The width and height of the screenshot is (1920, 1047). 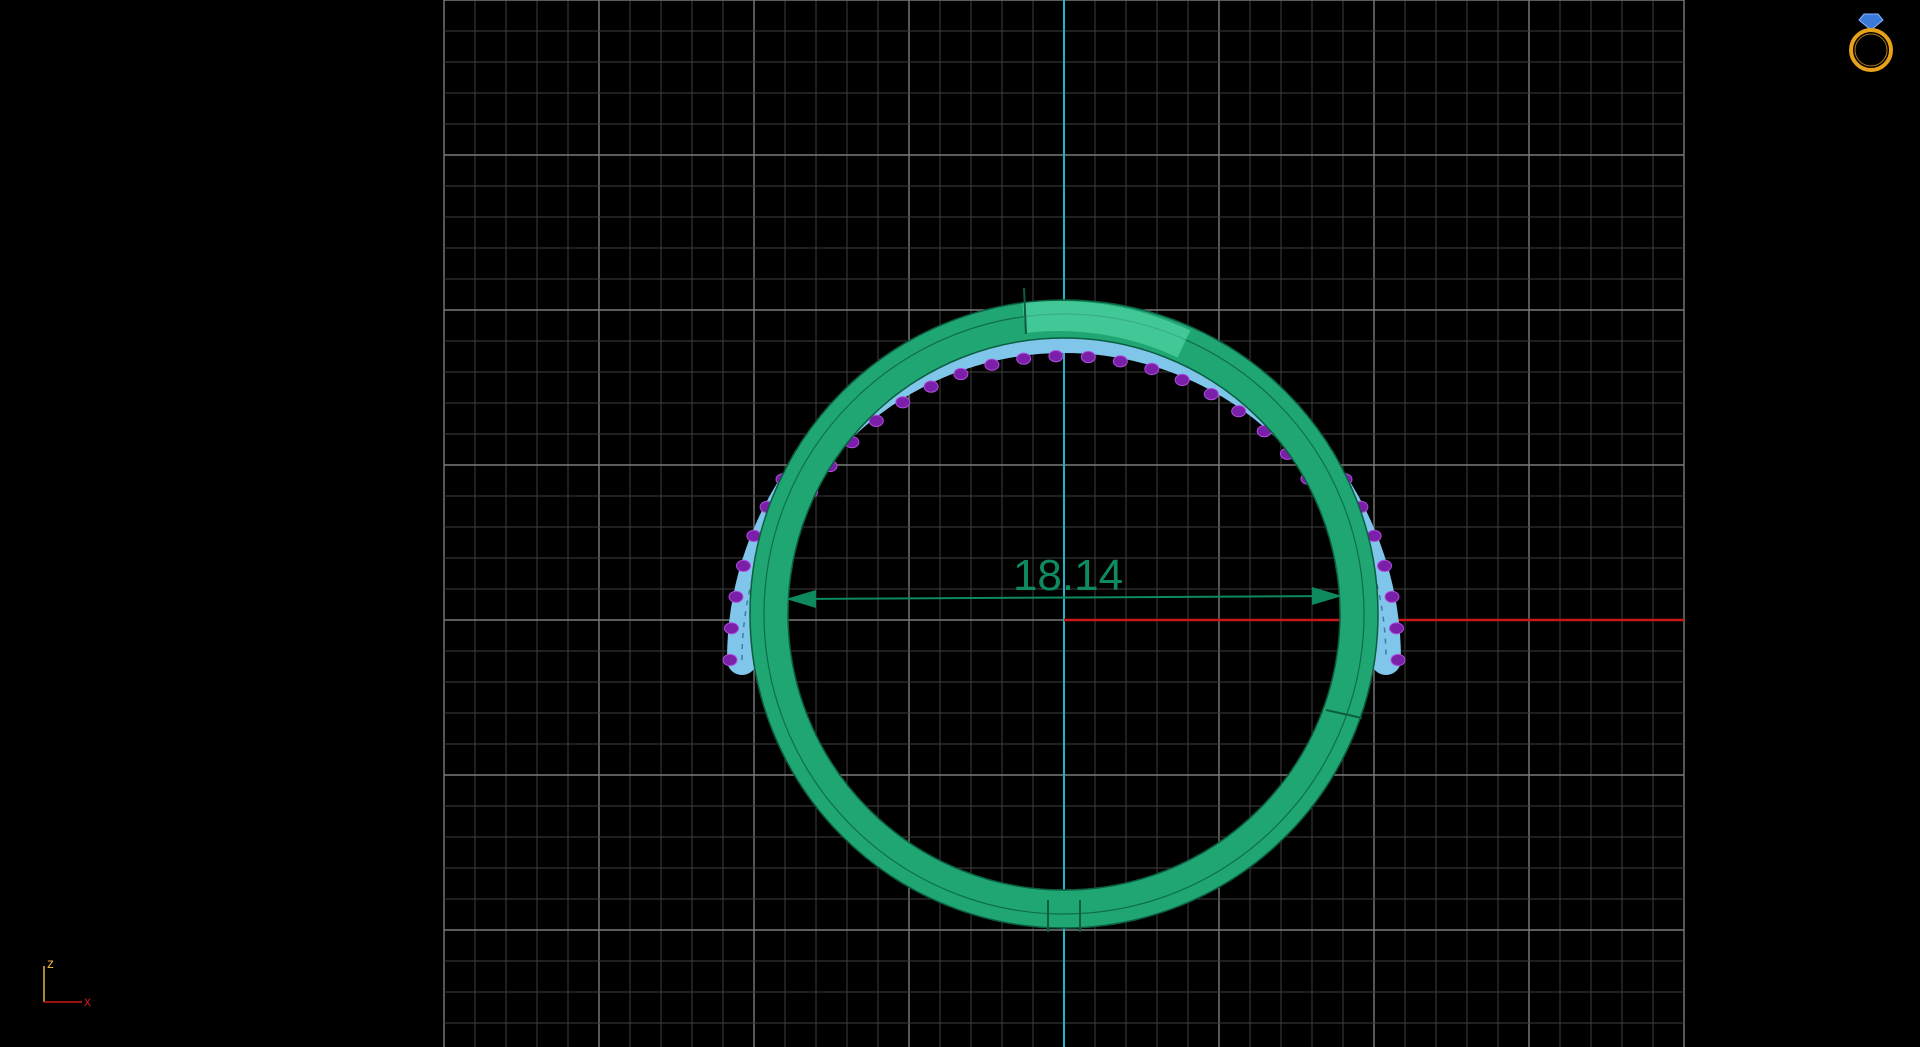 I want to click on ring-icon, so click(x=1871, y=50).